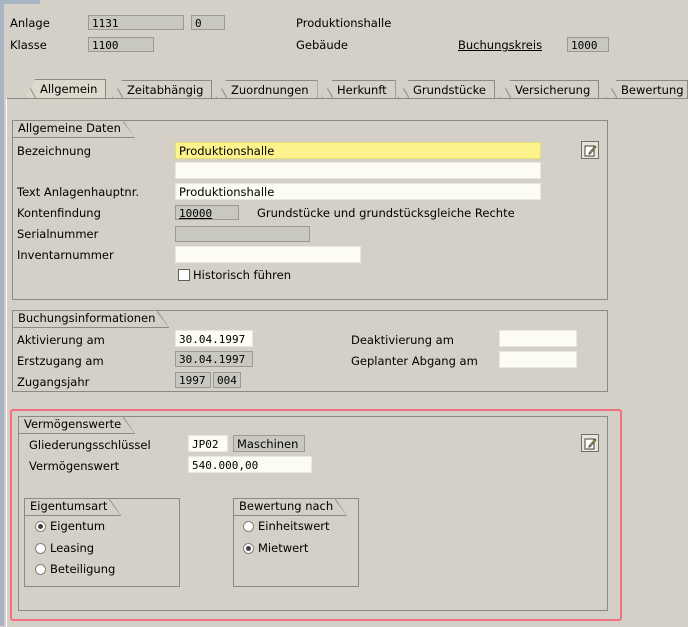 This screenshot has height=627, width=688. Describe the element at coordinates (248, 526) in the screenshot. I see `radio-einheitswert` at that location.